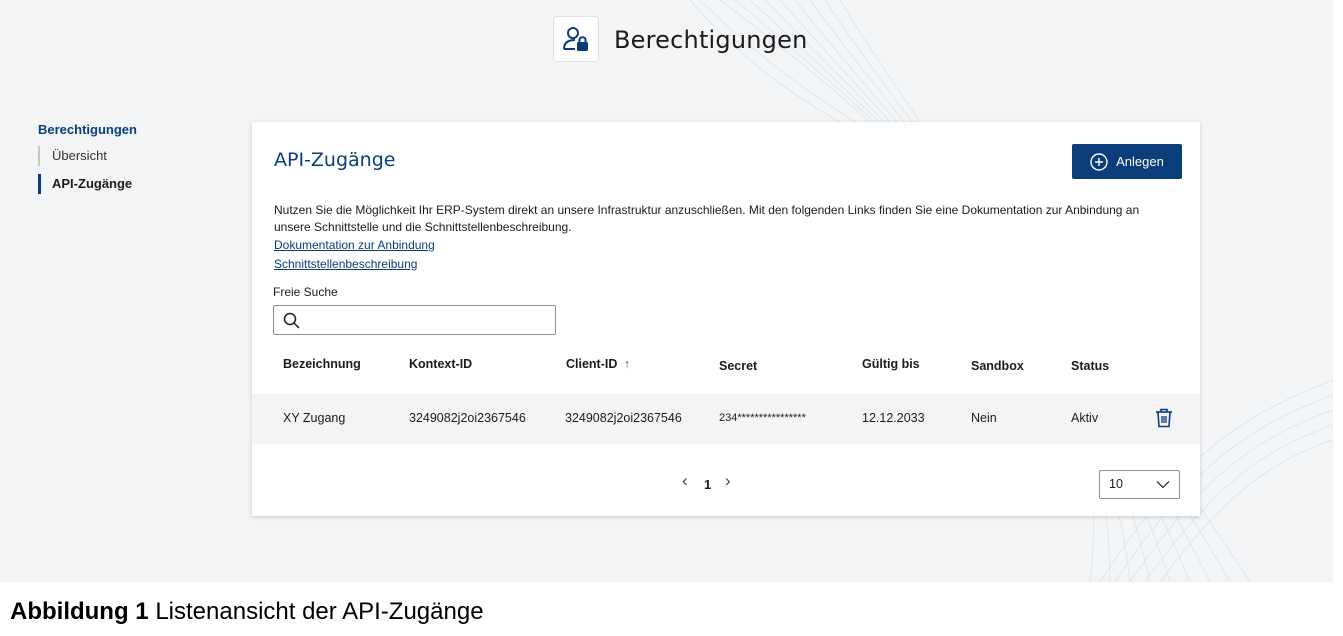 The image size is (1343, 636). What do you see at coordinates (1090, 366) in the screenshot?
I see `column-header-status: Status` at bounding box center [1090, 366].